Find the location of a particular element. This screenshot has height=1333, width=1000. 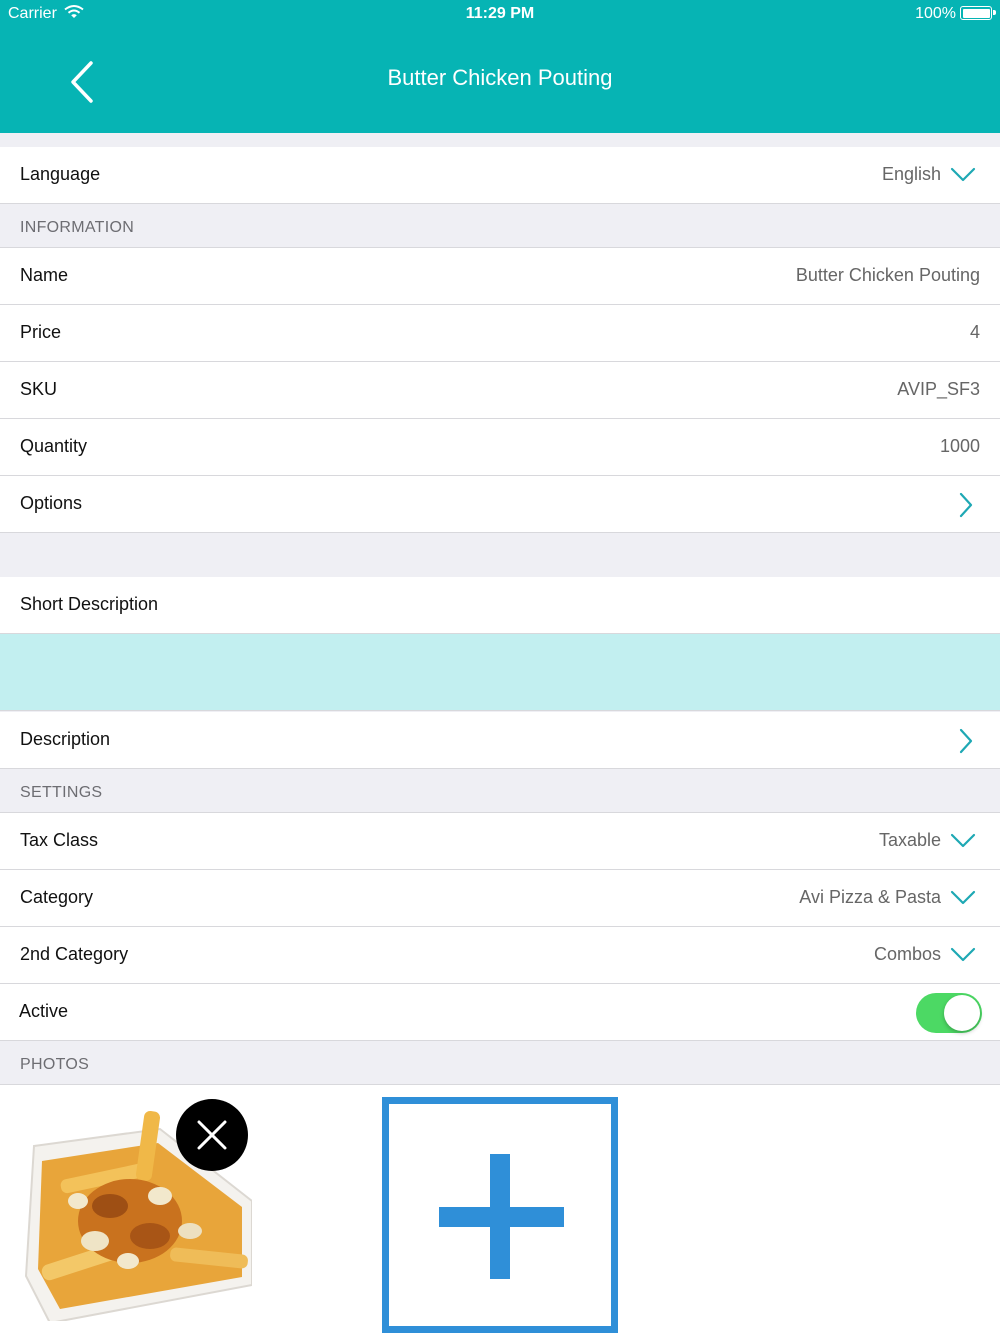

close-icon is located at coordinates (212, 1135).